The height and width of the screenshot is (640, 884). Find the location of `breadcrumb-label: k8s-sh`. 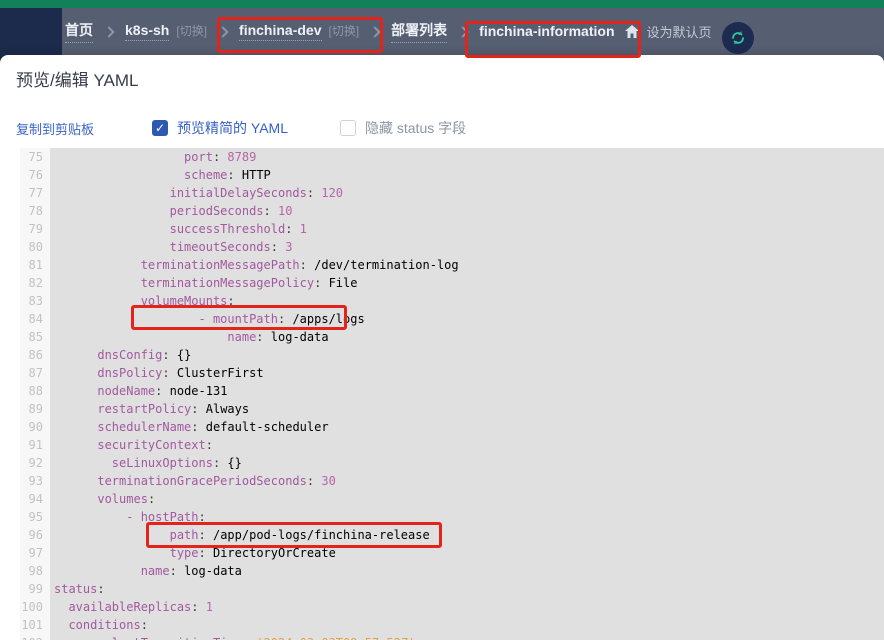

breadcrumb-label: k8s-sh is located at coordinates (147, 31).